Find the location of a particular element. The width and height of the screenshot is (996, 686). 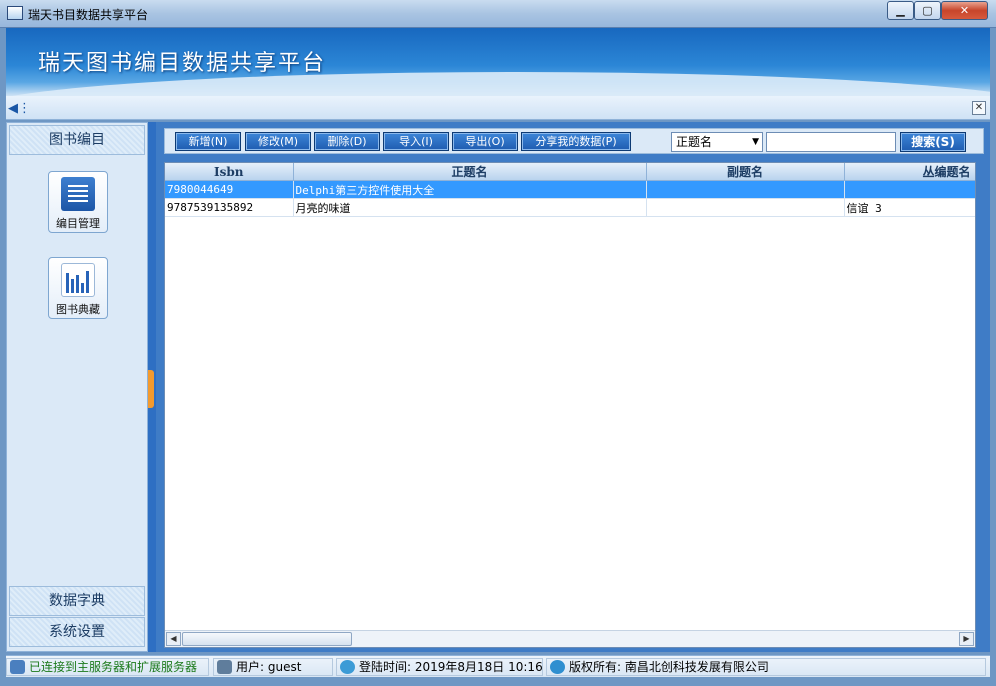

close-notice-icon: ✕ is located at coordinates (979, 108).